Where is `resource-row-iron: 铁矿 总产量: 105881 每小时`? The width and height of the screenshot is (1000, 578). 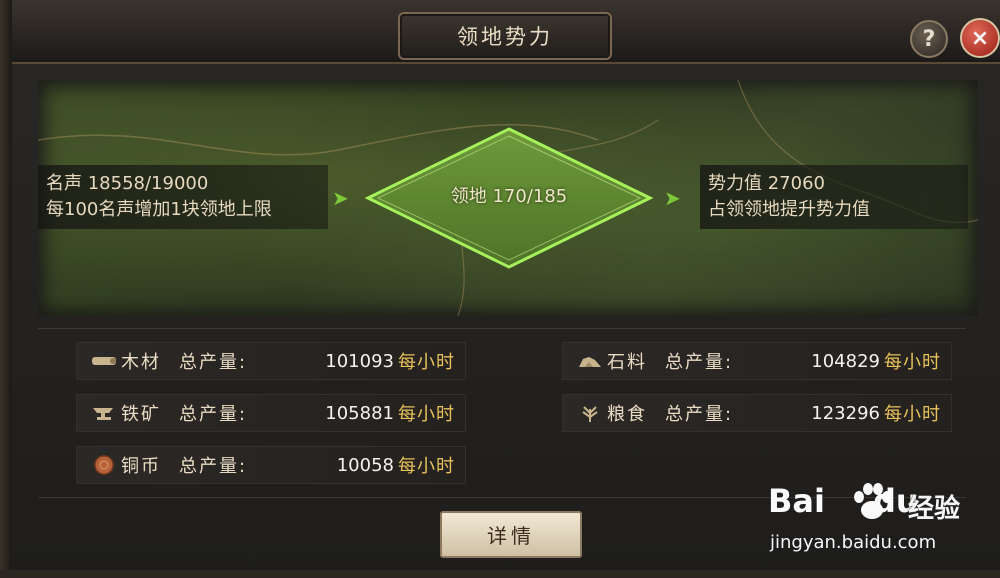 resource-row-iron: 铁矿 总产量: 105881 每小时 is located at coordinates (271, 413).